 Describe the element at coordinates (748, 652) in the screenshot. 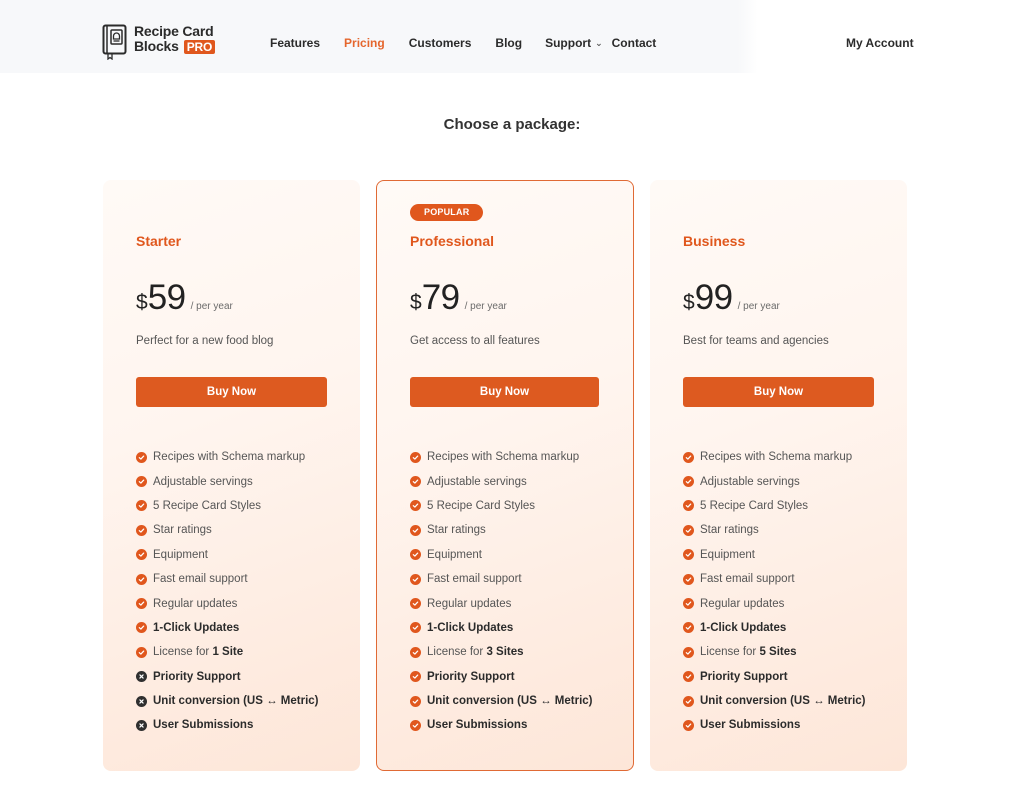

I see `feature-text: License for 5 Sites` at that location.